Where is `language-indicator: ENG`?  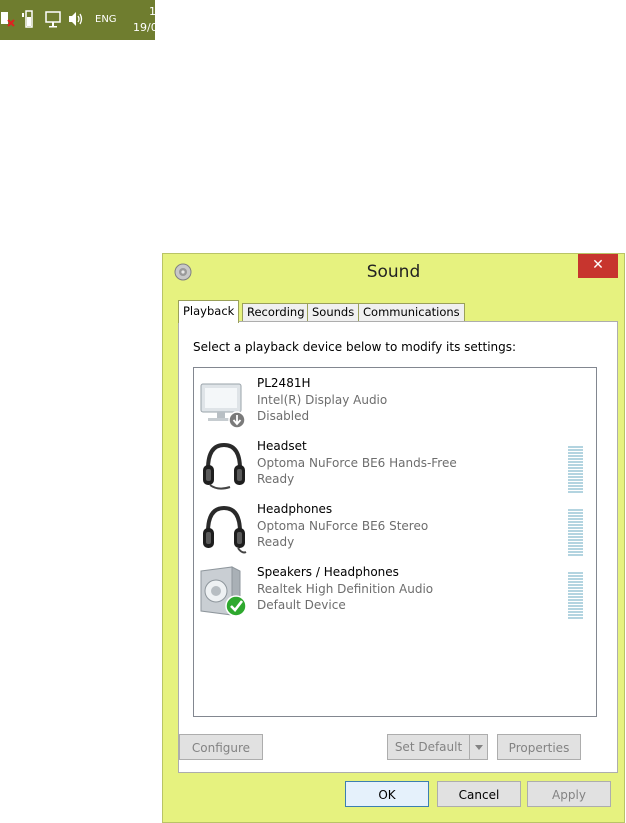 language-indicator: ENG is located at coordinates (106, 19).